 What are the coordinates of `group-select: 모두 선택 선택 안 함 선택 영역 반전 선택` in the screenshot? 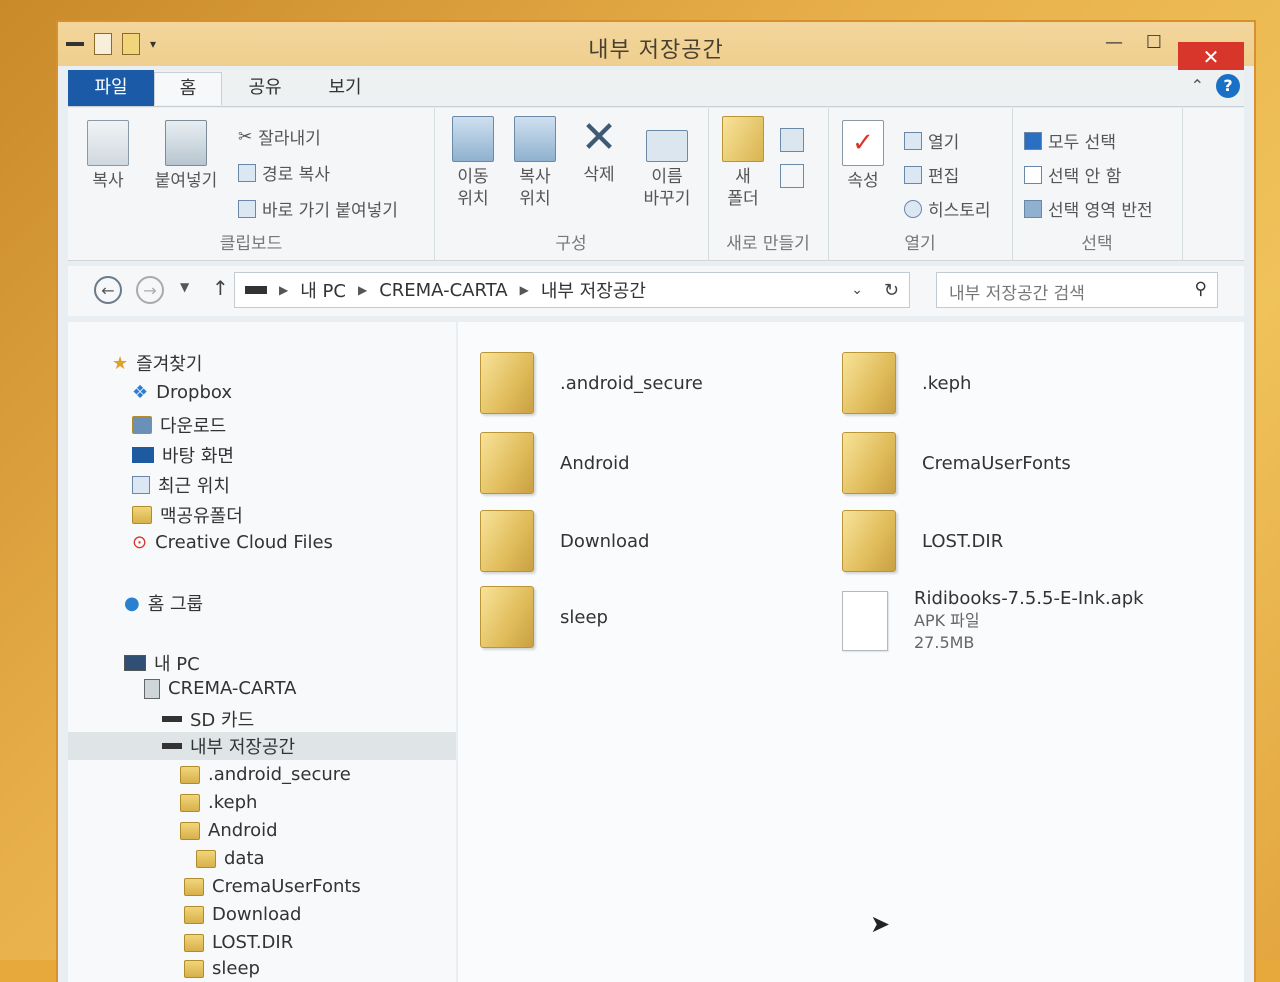 It's located at (1097, 184).